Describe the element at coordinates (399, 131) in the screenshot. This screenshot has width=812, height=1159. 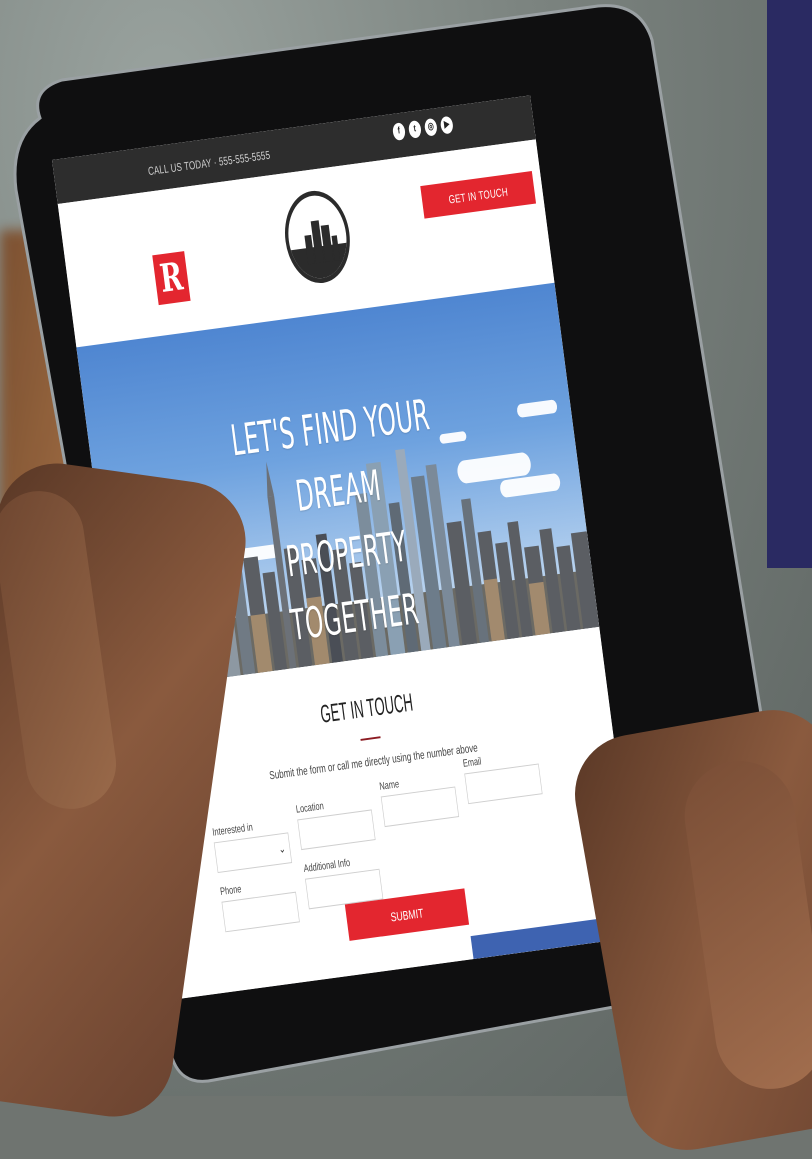
I see `facebook-icon: f` at that location.